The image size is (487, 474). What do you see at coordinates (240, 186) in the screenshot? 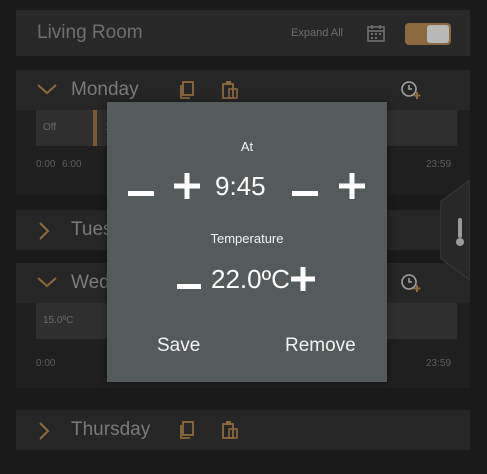
I see `time-value: 9:45` at bounding box center [240, 186].